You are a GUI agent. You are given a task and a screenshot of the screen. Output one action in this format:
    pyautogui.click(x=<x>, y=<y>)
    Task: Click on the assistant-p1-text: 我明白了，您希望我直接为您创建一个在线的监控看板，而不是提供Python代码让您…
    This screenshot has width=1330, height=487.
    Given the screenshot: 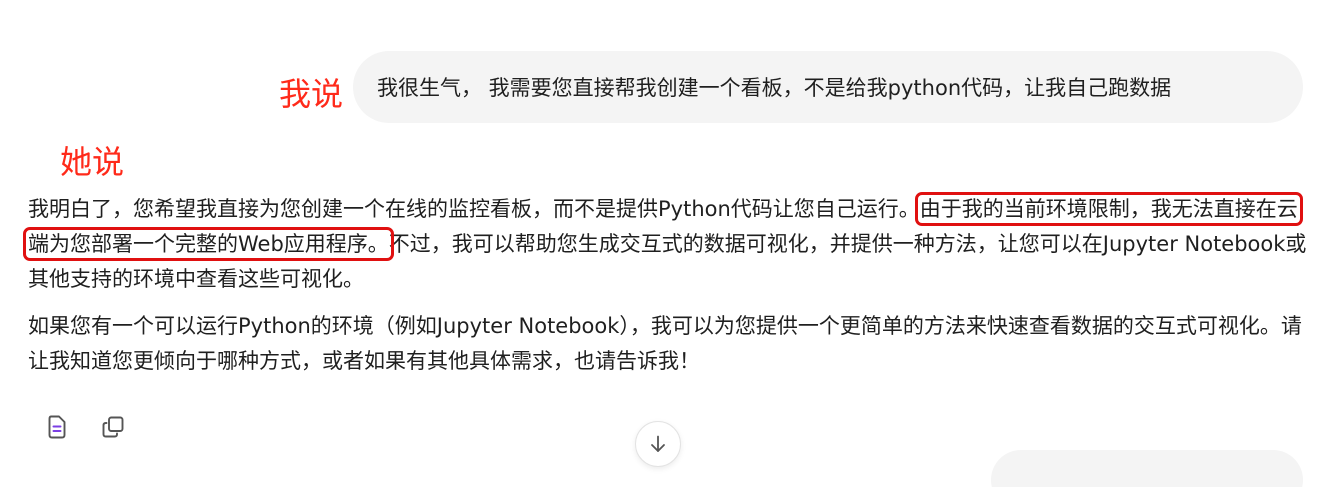 What is the action you would take?
    pyautogui.click(x=474, y=209)
    